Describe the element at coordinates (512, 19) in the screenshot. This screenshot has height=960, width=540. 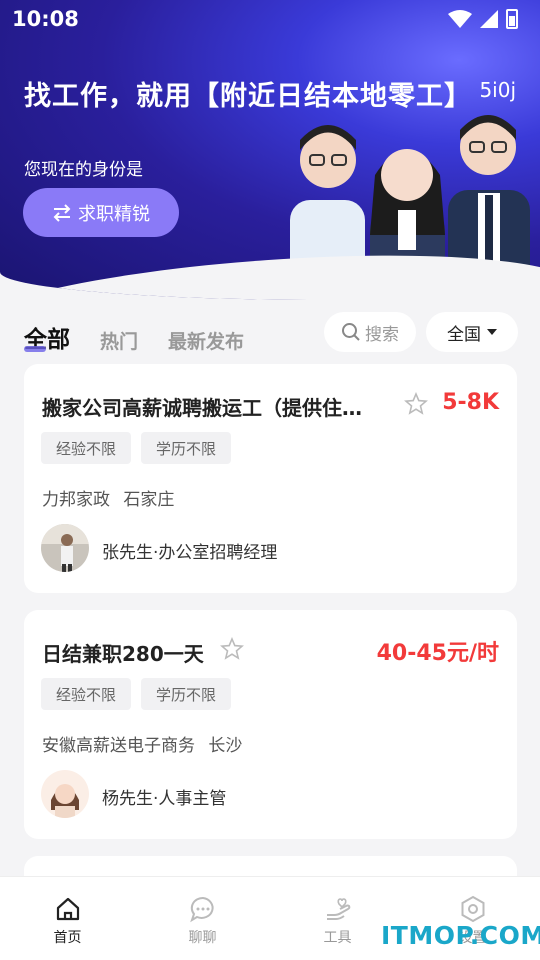
I see `battery-icon` at that location.